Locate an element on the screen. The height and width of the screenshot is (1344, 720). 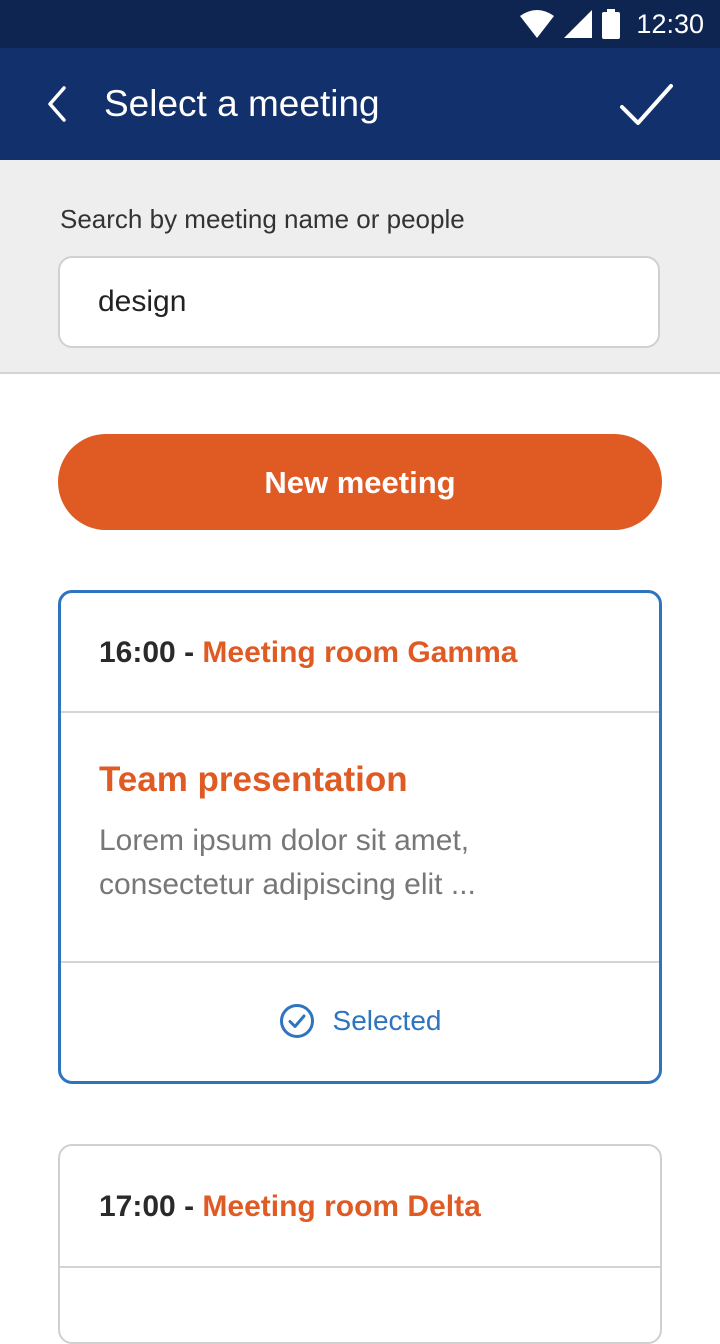
app-bar: Select a meeting is located at coordinates (360, 104).